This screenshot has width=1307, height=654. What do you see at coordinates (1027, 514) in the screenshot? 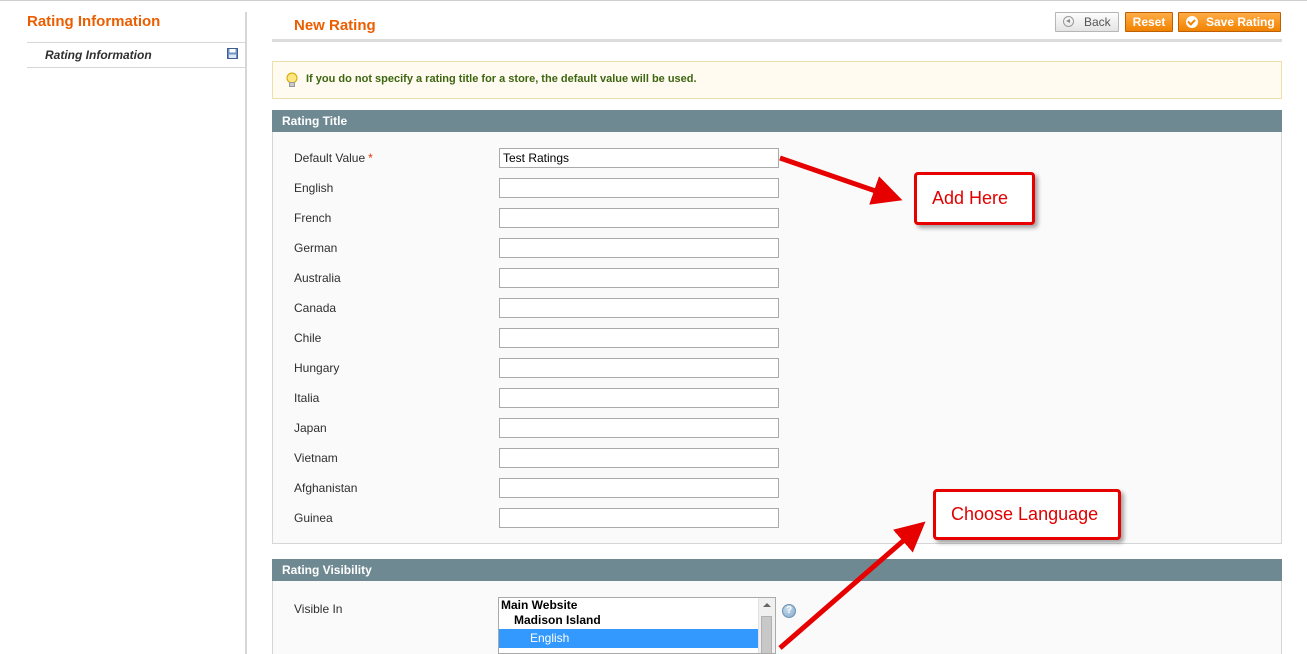
I see `choose-language-callout: Choose Language` at bounding box center [1027, 514].